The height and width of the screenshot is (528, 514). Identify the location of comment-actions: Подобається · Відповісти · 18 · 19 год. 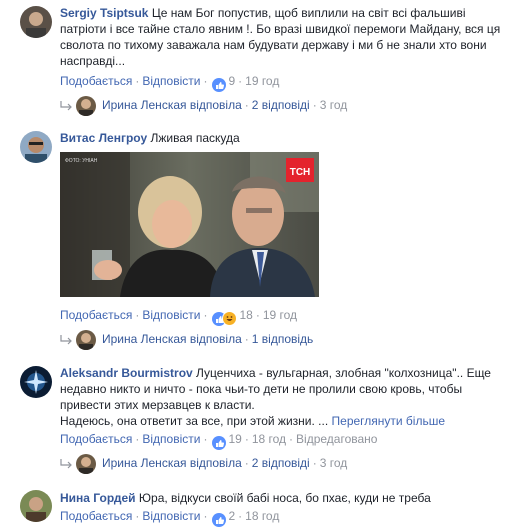
(178, 317).